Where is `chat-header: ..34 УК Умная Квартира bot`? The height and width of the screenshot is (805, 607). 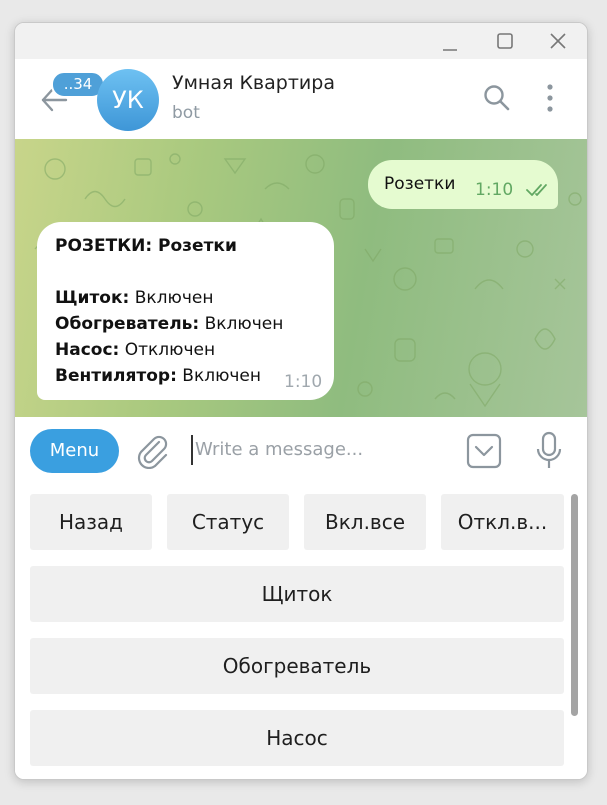
chat-header: ..34 УК Умная Квартира bot is located at coordinates (301, 99).